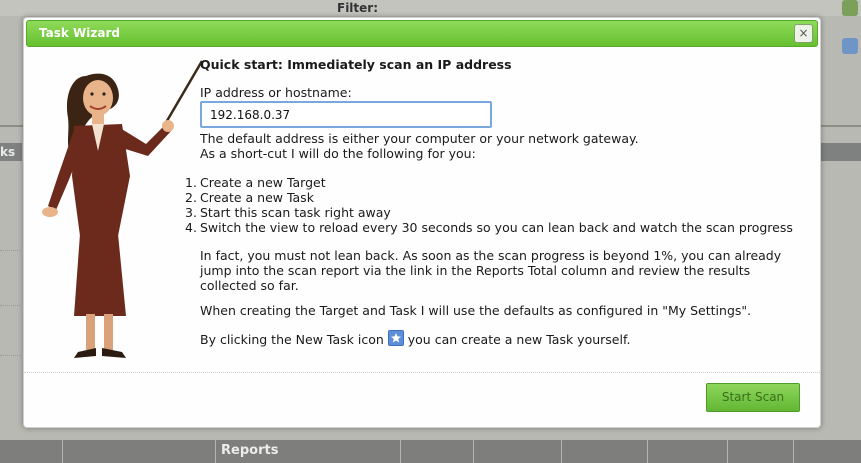  Describe the element at coordinates (123, 209) in the screenshot. I see `presenter-illustration` at that location.